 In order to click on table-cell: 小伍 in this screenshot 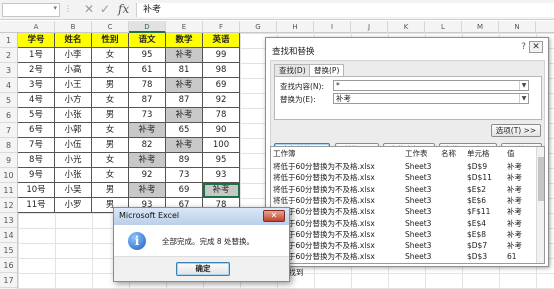, I will do `click(73, 145)`.